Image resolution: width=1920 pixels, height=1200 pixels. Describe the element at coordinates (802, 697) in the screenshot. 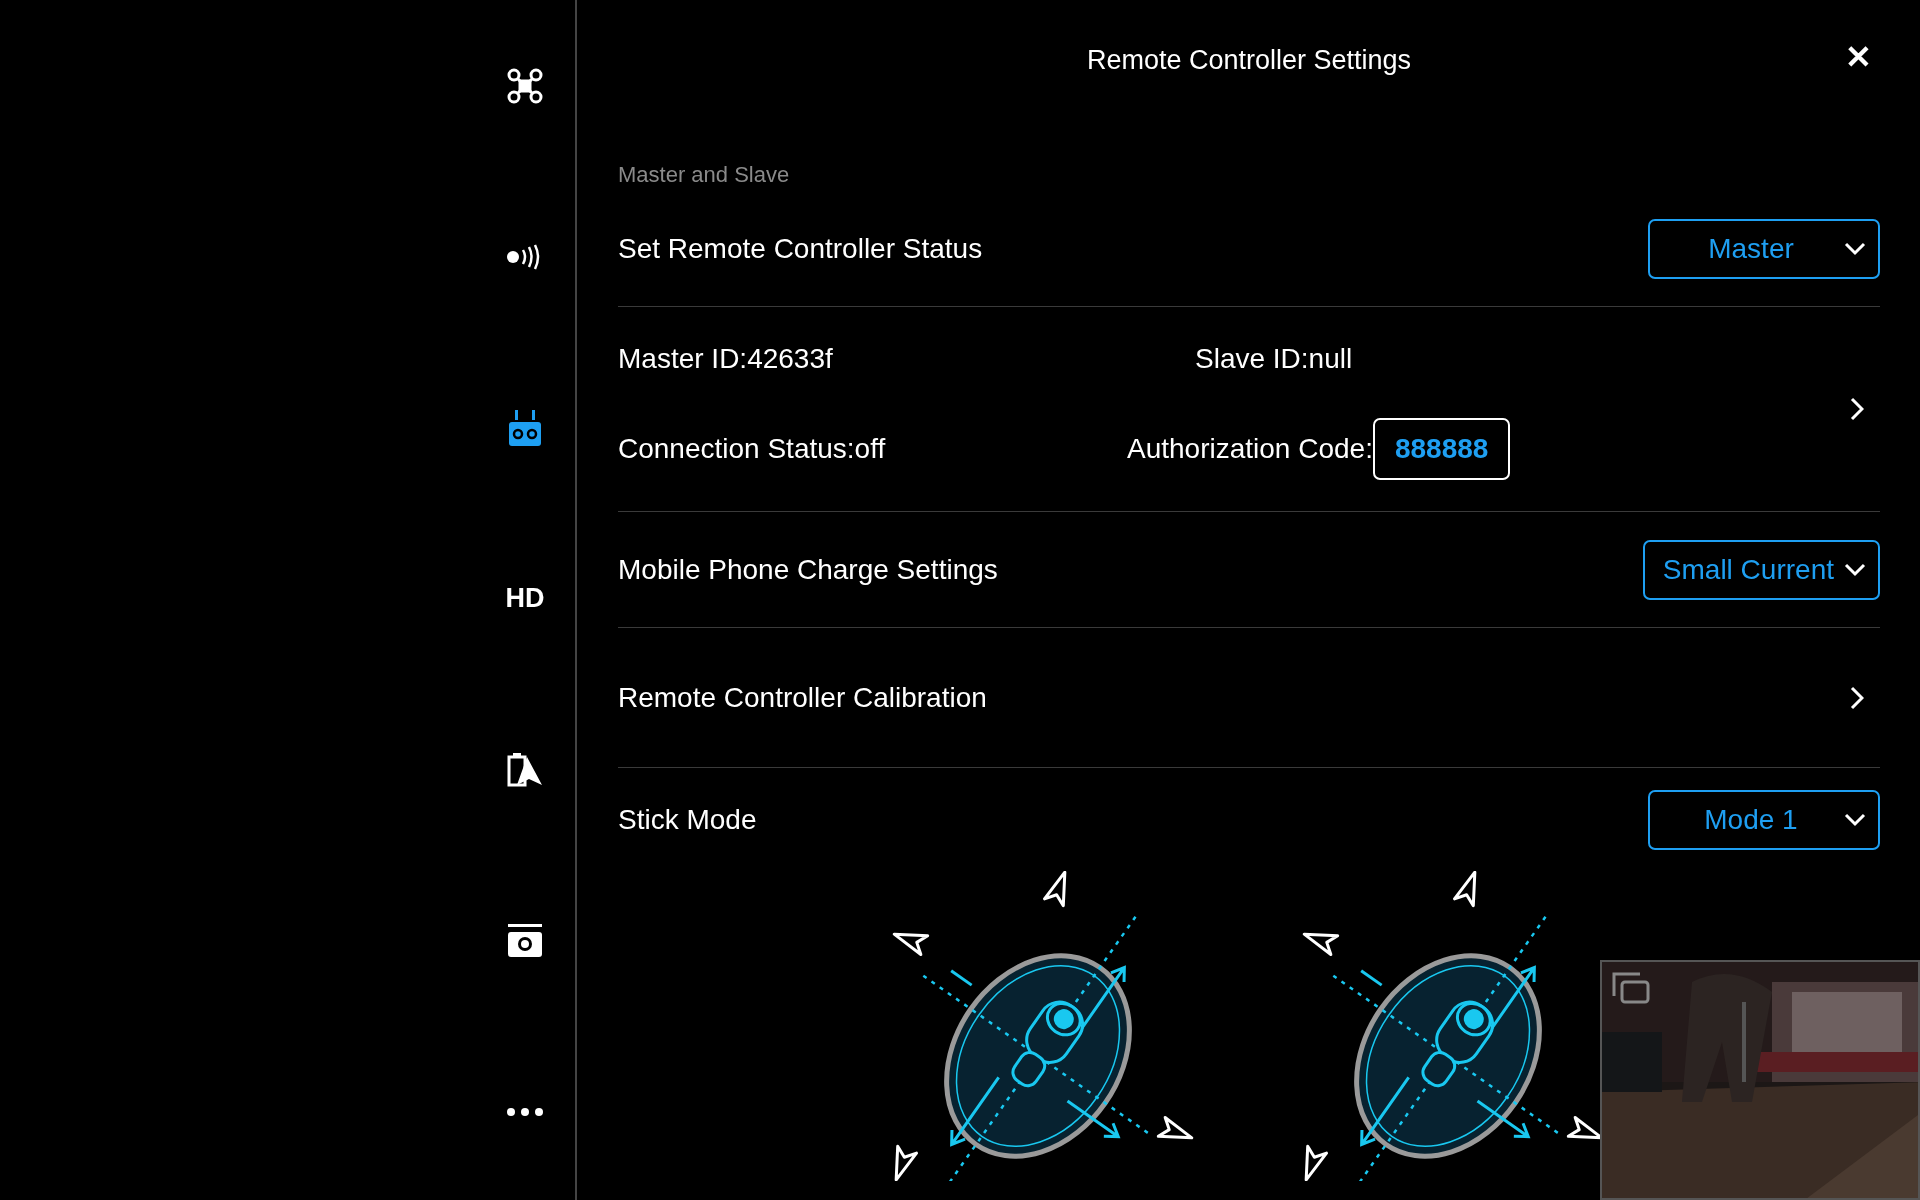

I see `setting-label: Remote Controller Calibration` at that location.